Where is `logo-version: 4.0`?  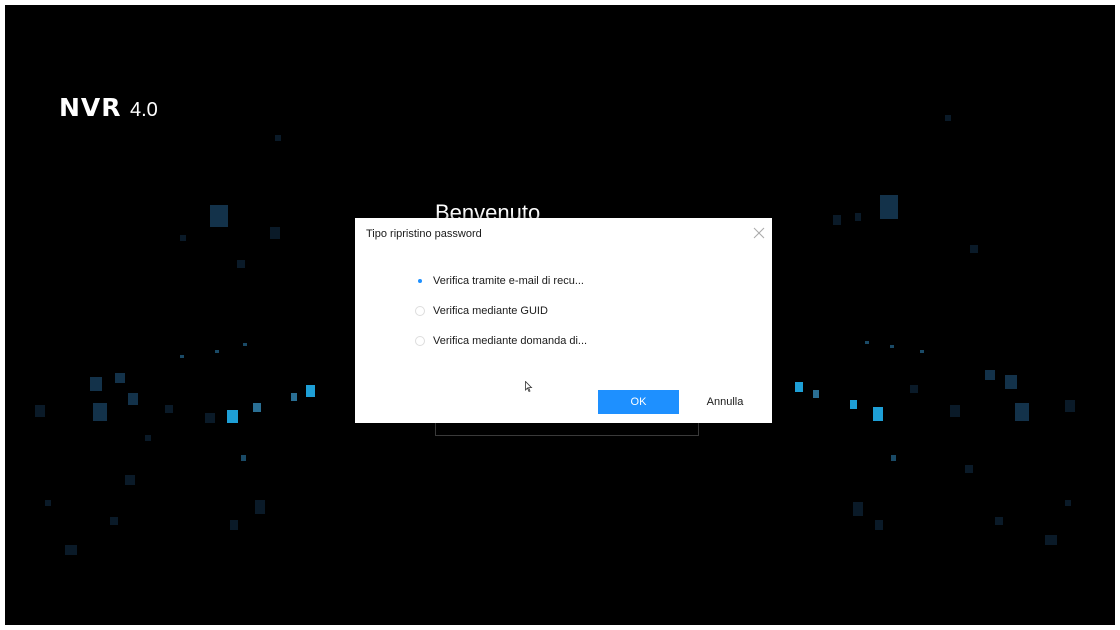
logo-version: 4.0 is located at coordinates (143, 110).